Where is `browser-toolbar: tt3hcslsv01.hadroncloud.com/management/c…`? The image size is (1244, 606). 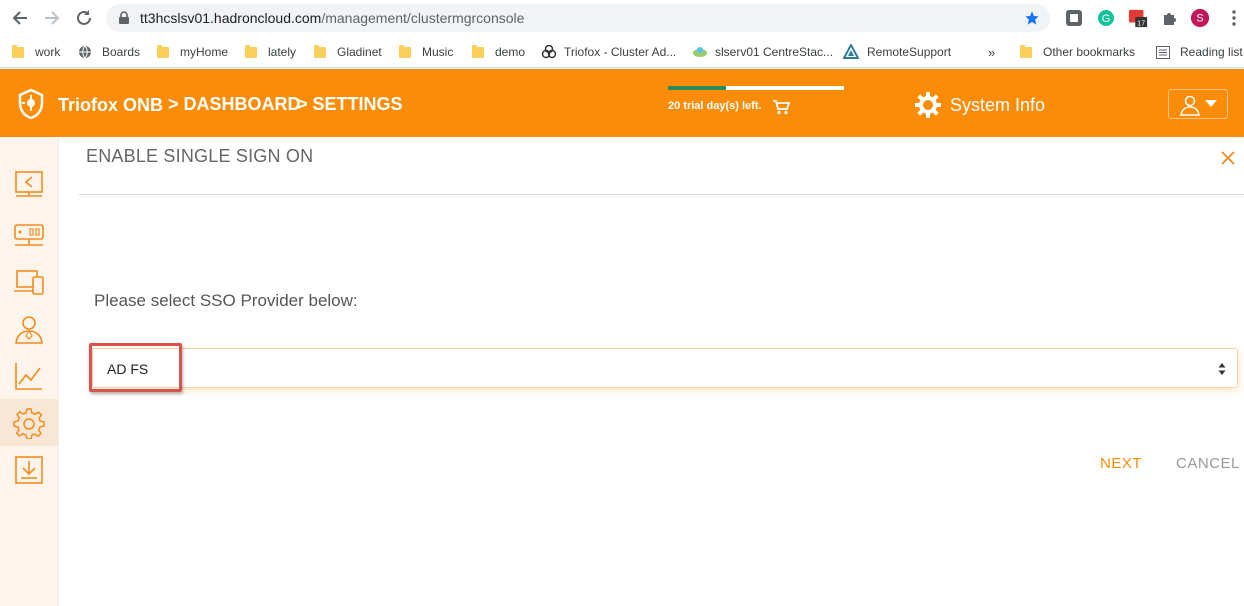
browser-toolbar: tt3hcslsv01.hadroncloud.com/management/c… is located at coordinates (622, 18).